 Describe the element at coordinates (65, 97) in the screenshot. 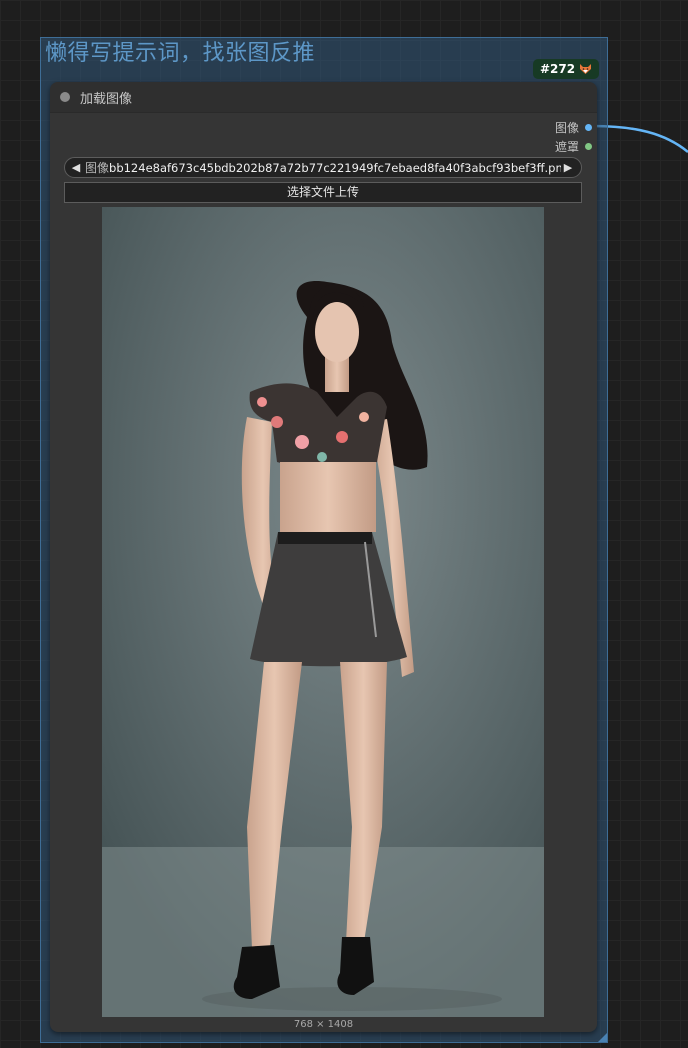

I see `collapse-dot-icon` at that location.